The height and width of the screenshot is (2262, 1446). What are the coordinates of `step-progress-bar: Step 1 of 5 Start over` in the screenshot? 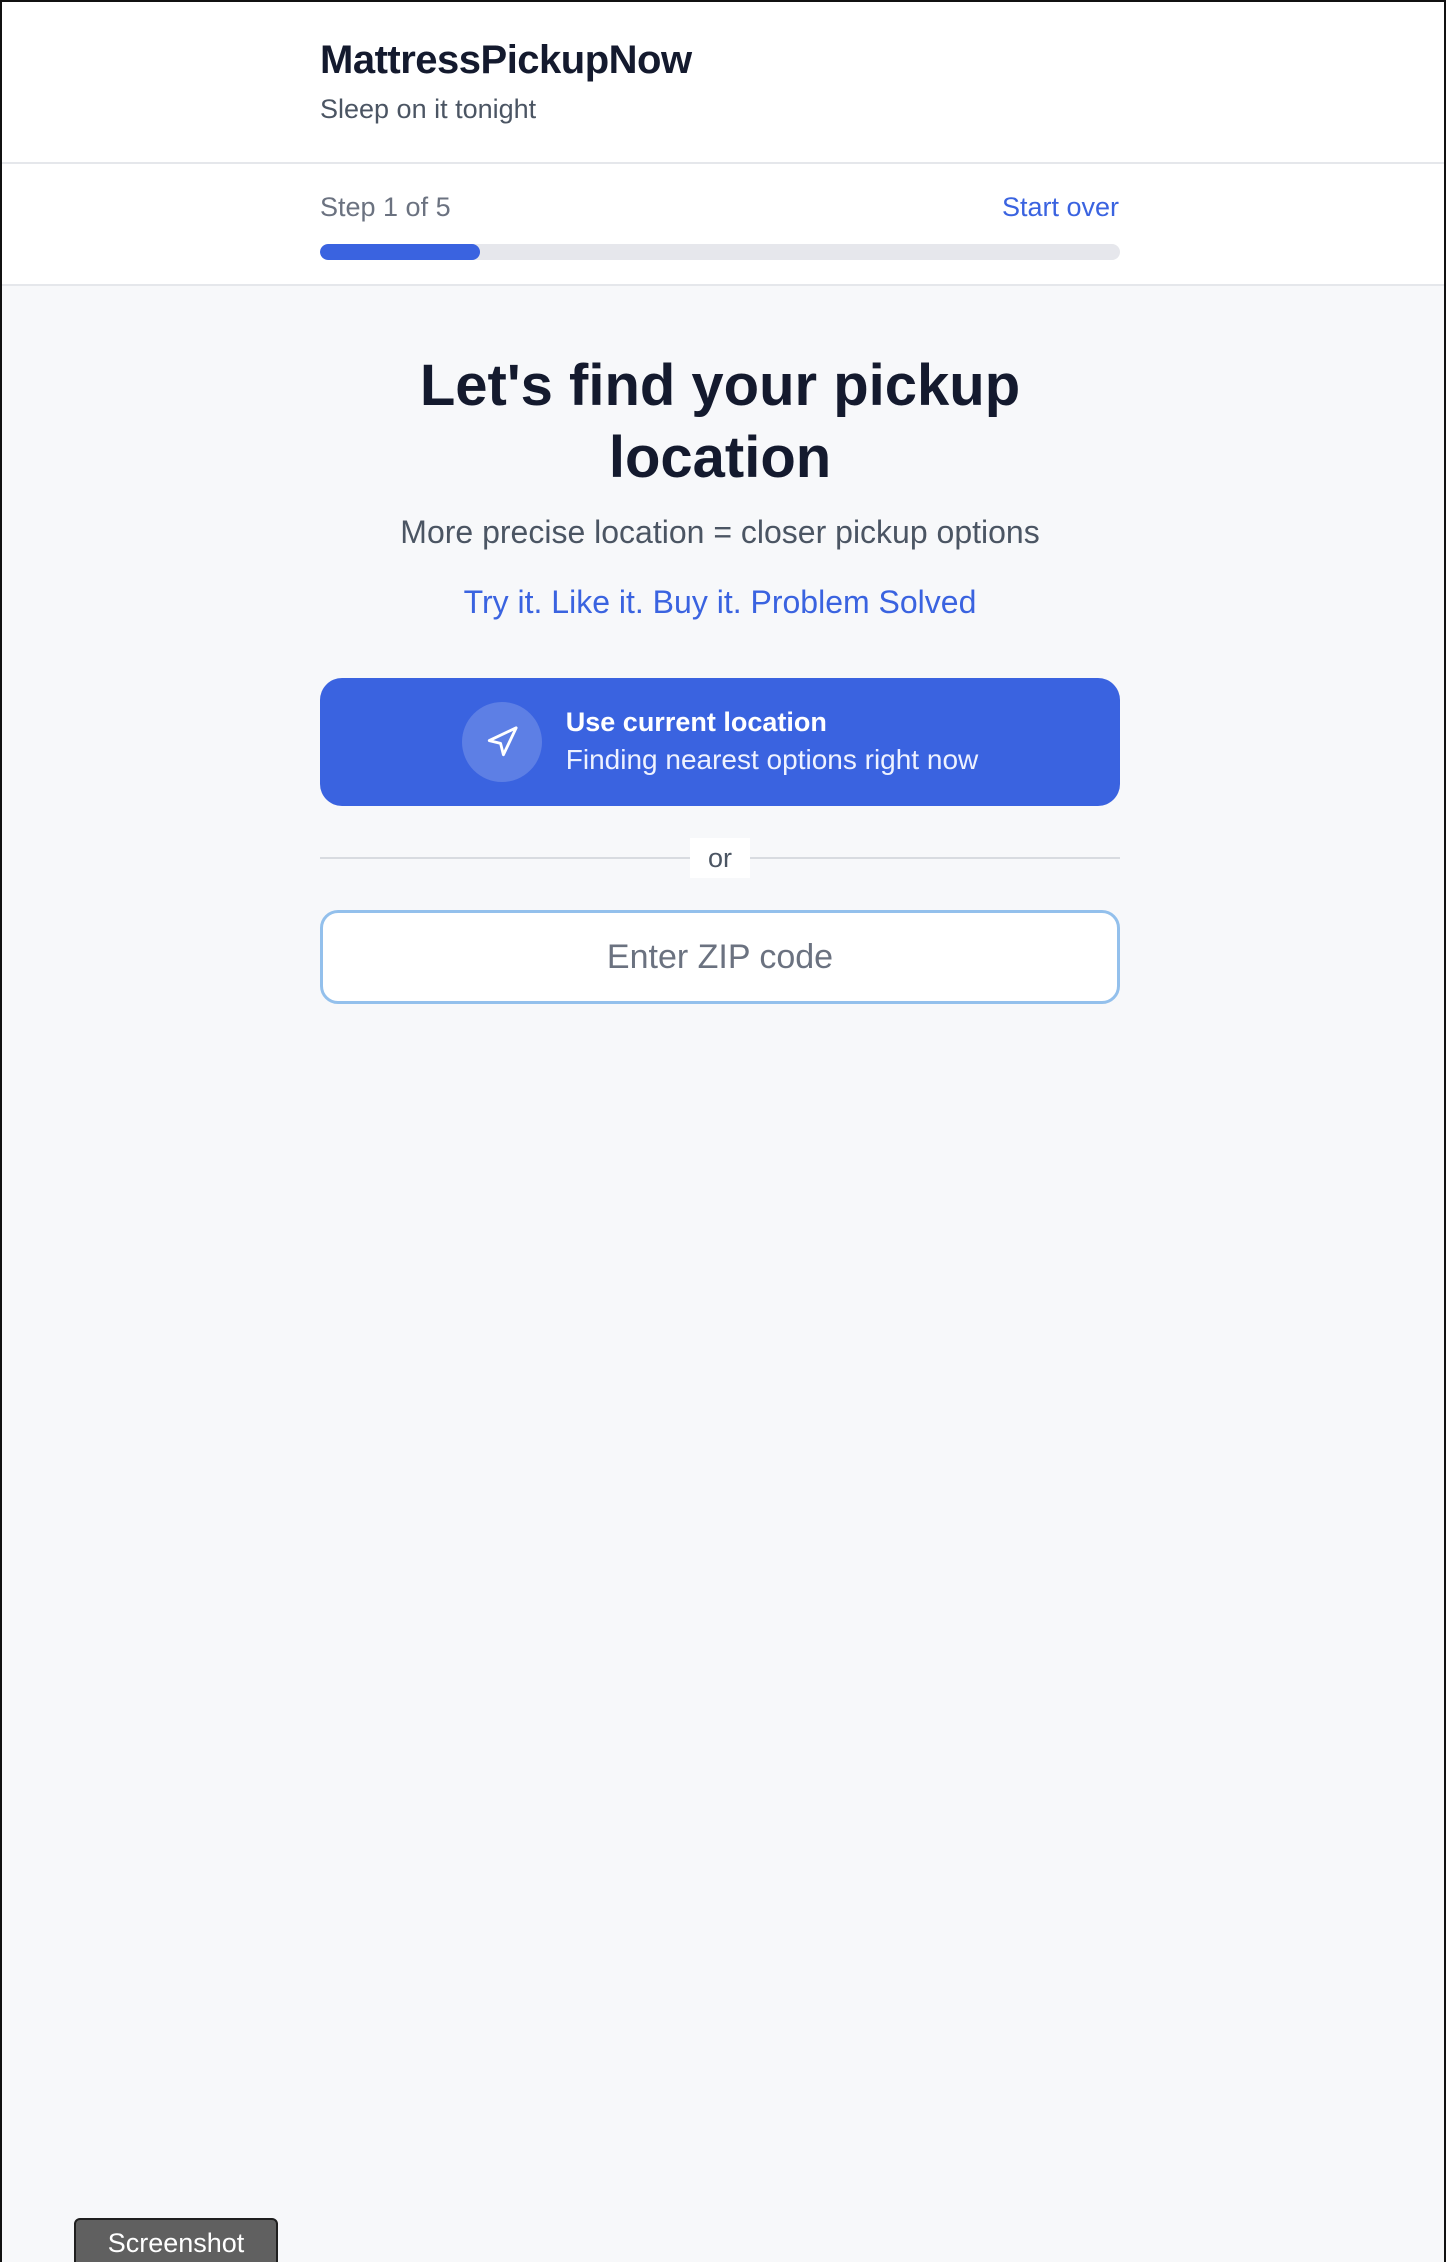 It's located at (723, 225).